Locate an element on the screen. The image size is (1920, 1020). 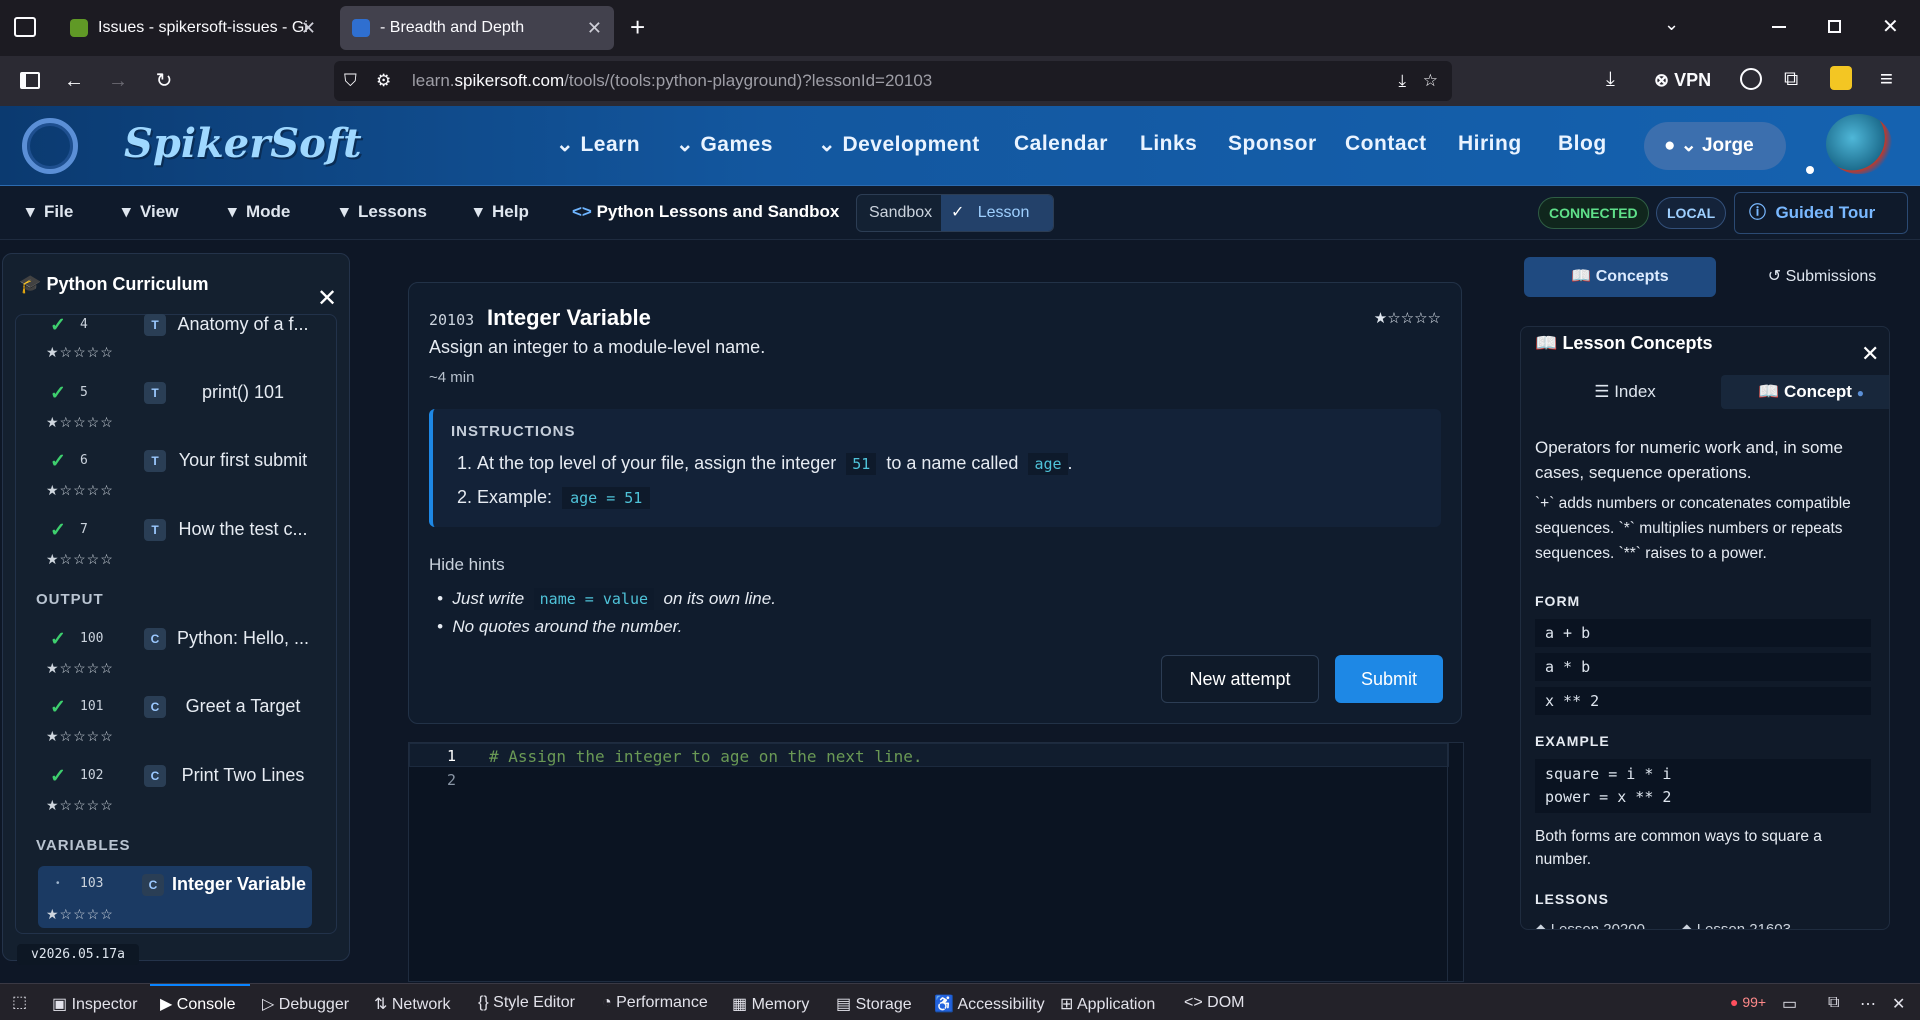
nav-contact: Contact is located at coordinates (1386, 144).